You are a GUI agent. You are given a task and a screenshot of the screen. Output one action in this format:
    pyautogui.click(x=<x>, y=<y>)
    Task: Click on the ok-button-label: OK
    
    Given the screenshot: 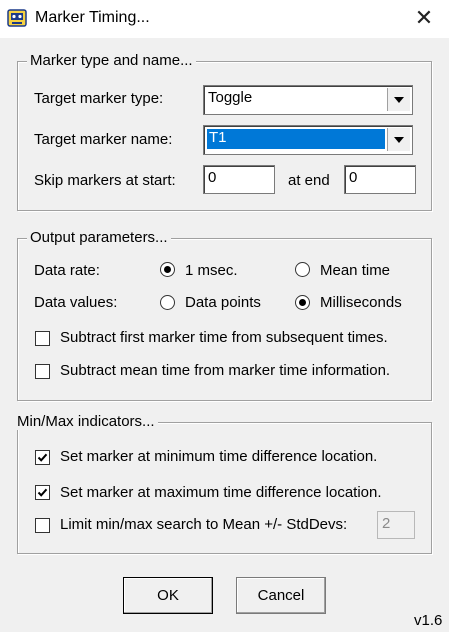 What is the action you would take?
    pyautogui.click(x=168, y=595)
    